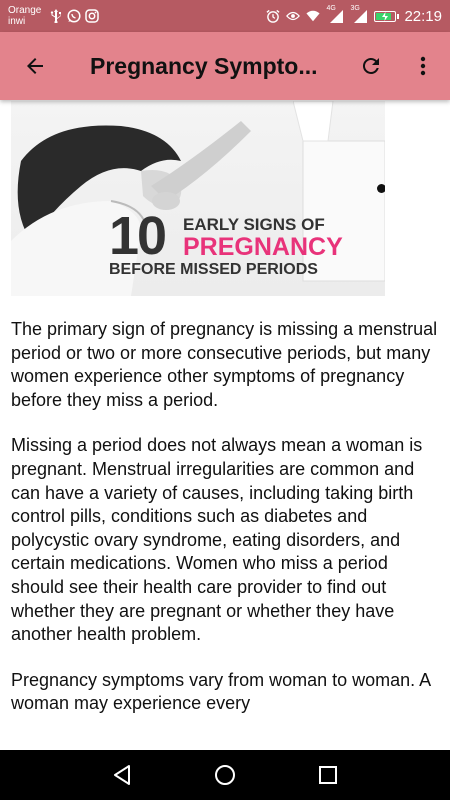 This screenshot has width=450, height=800. I want to click on triangle-back-icon, so click(121, 775).